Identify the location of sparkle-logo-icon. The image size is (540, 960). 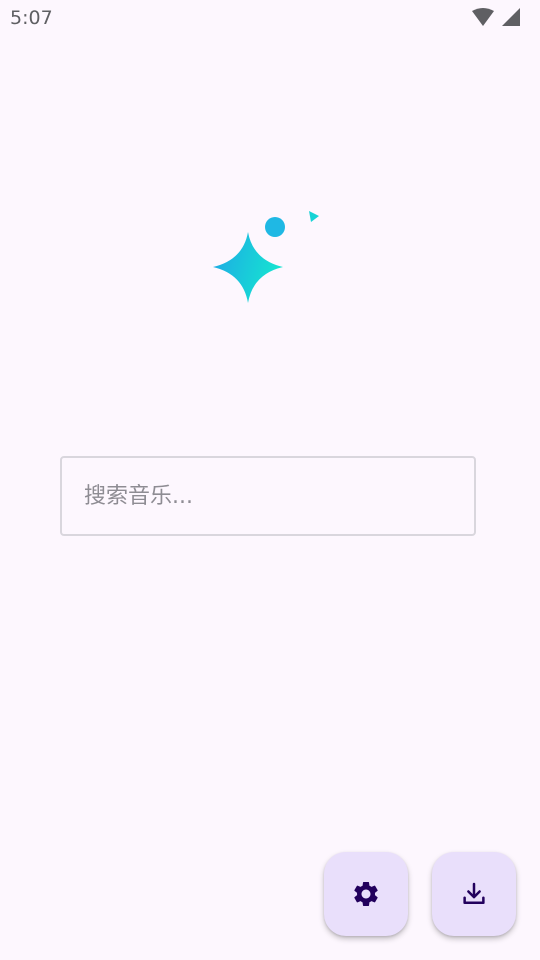
(266, 257).